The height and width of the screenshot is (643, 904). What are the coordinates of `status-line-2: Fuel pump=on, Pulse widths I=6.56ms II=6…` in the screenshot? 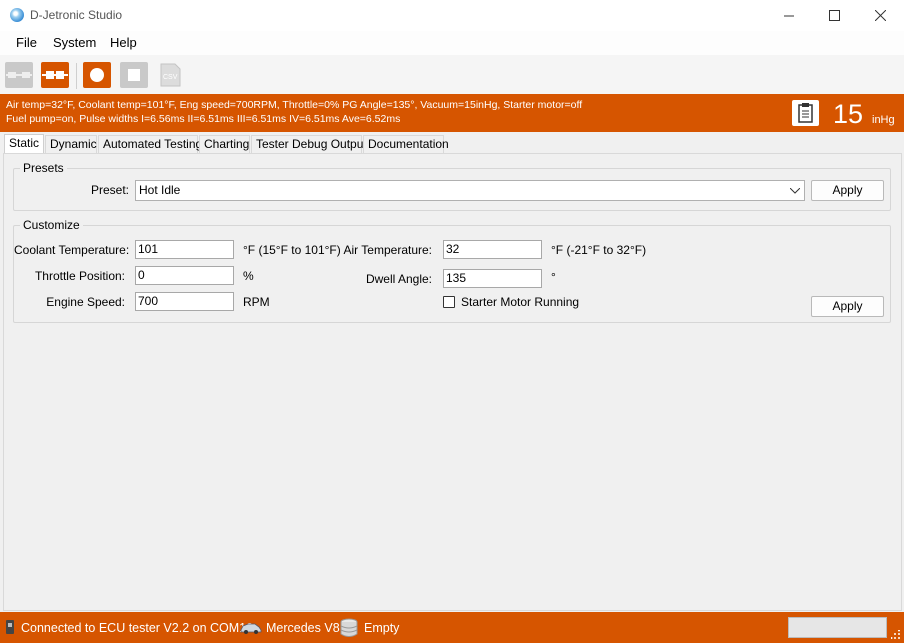 It's located at (203, 119).